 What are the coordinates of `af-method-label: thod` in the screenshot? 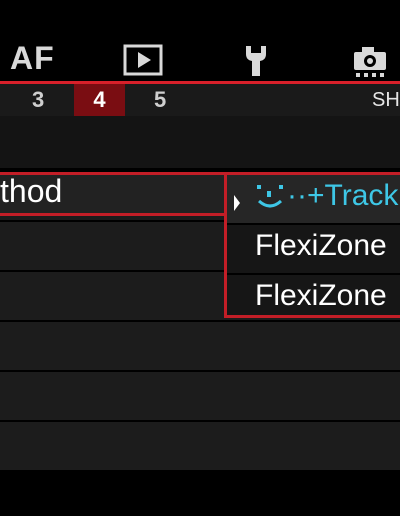 It's located at (31, 191).